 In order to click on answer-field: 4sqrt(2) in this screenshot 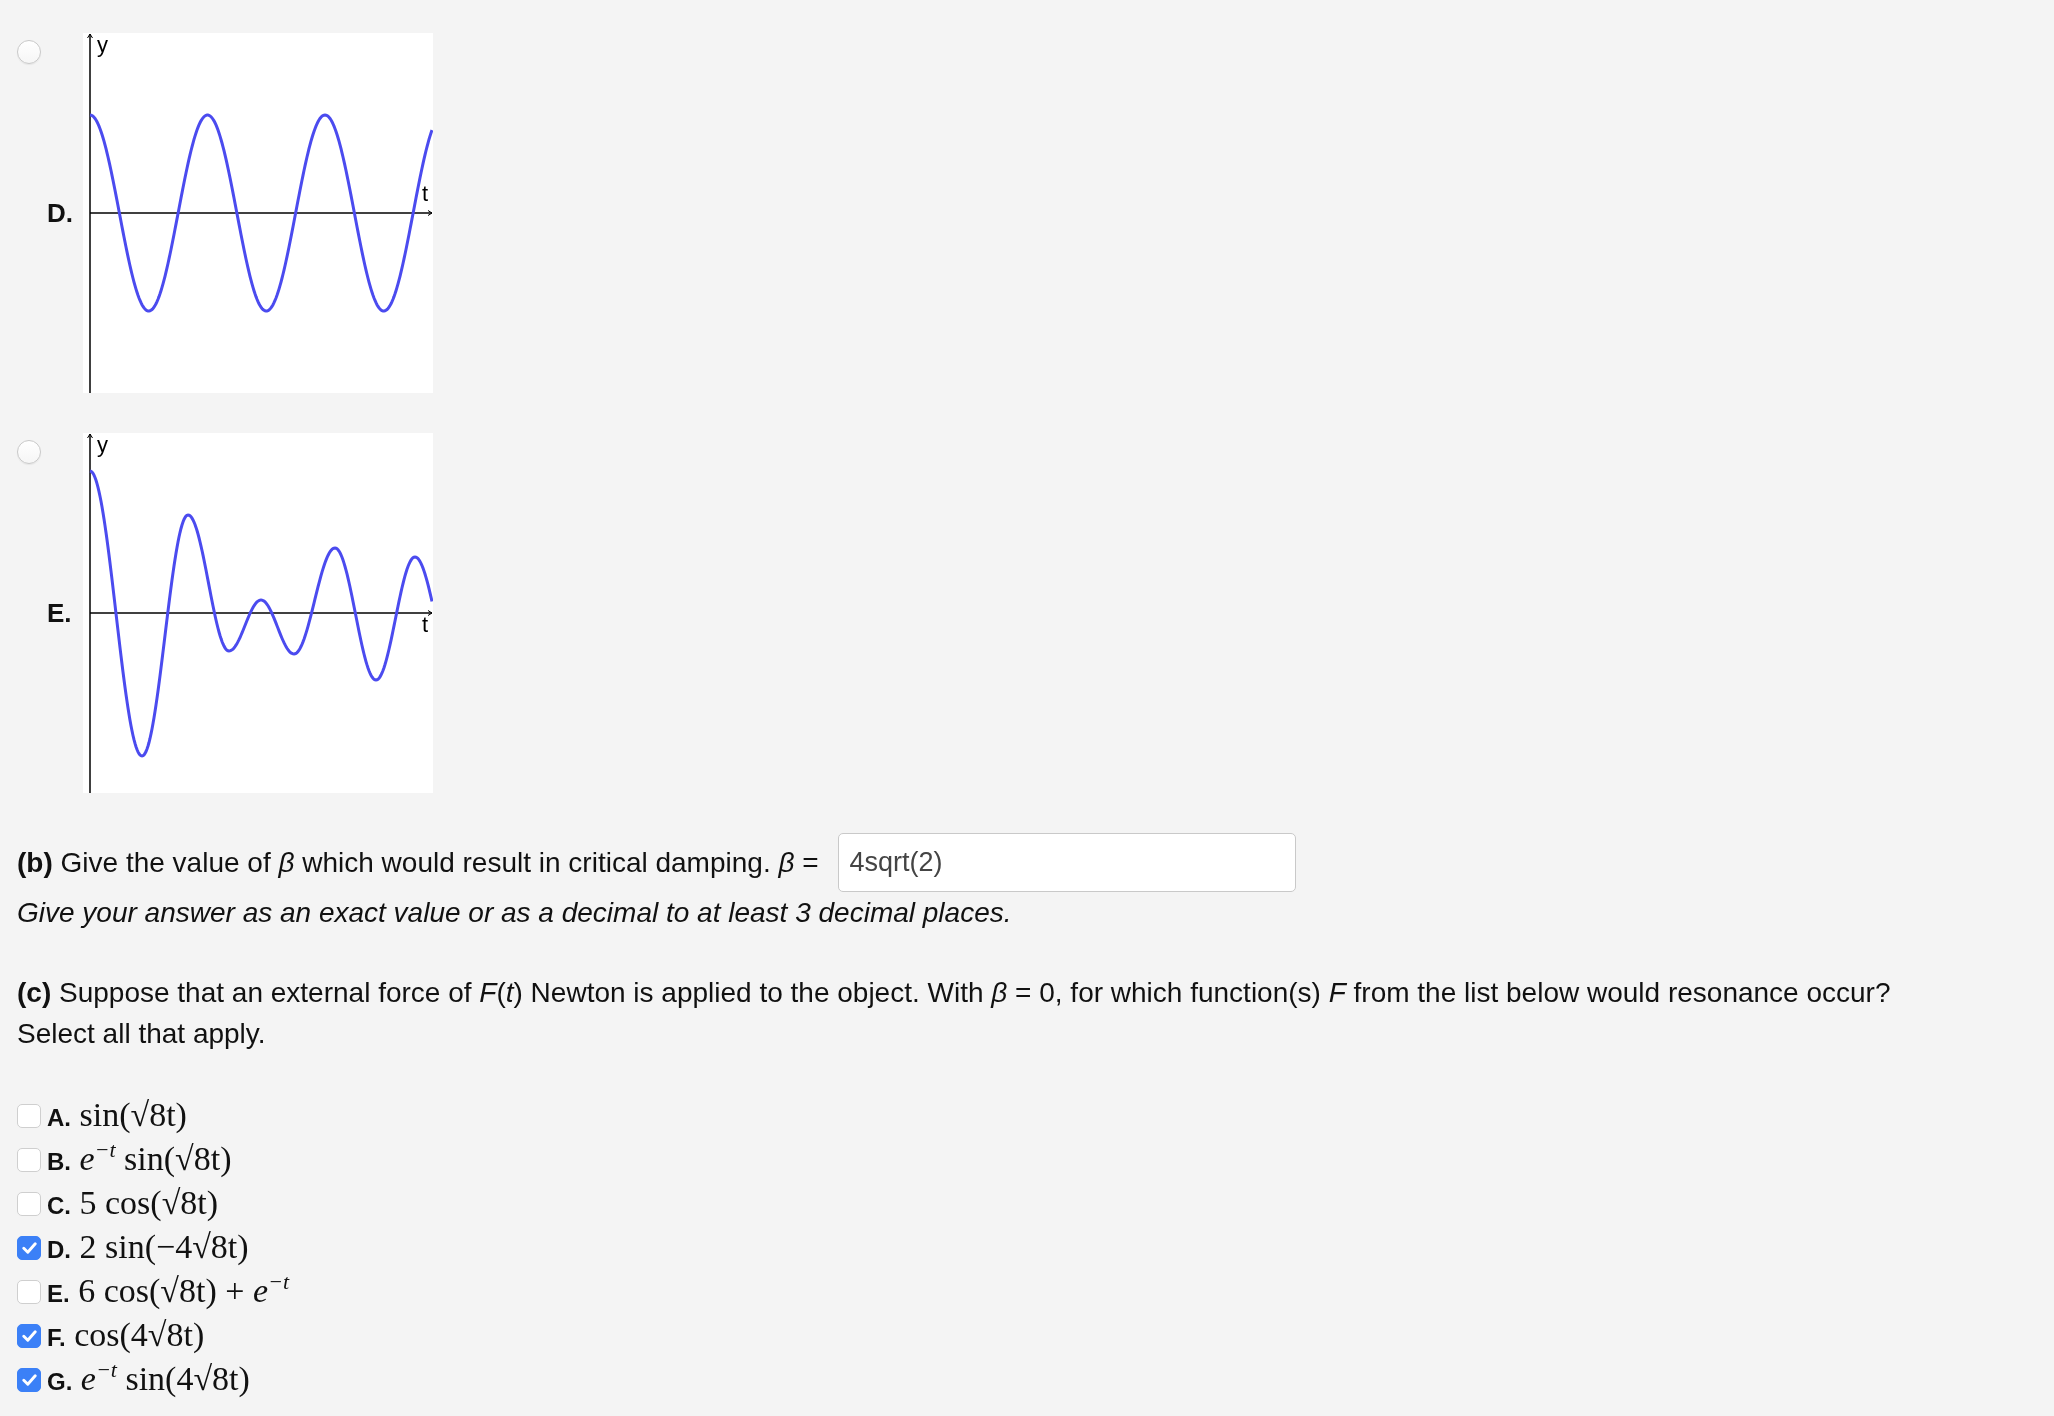, I will do `click(1066, 862)`.